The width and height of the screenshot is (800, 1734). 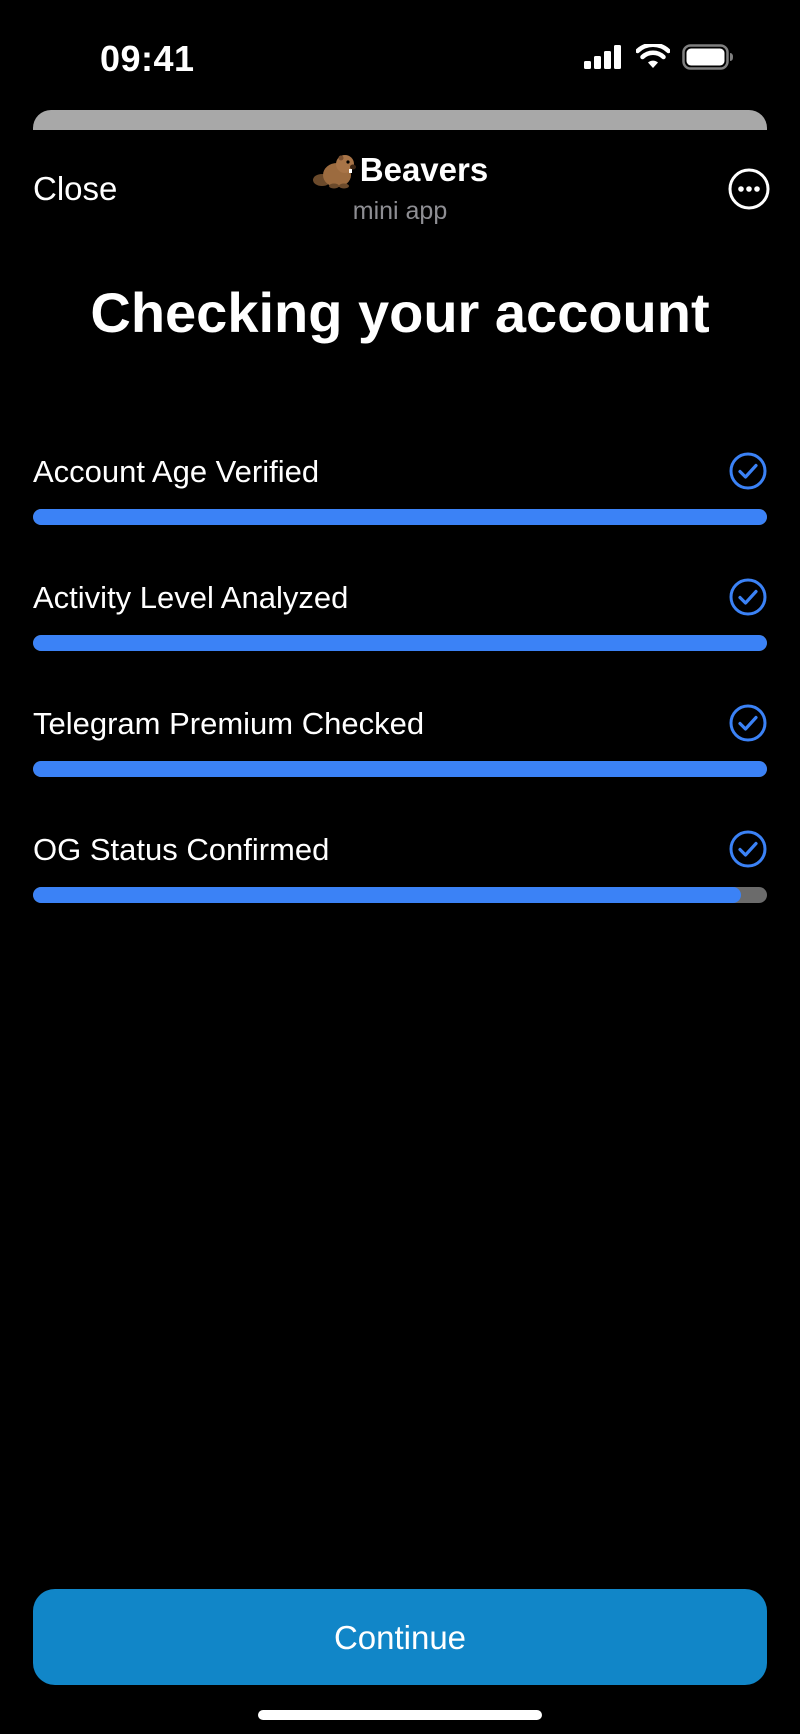 What do you see at coordinates (176, 471) in the screenshot?
I see `check-label: Account Age Verified` at bounding box center [176, 471].